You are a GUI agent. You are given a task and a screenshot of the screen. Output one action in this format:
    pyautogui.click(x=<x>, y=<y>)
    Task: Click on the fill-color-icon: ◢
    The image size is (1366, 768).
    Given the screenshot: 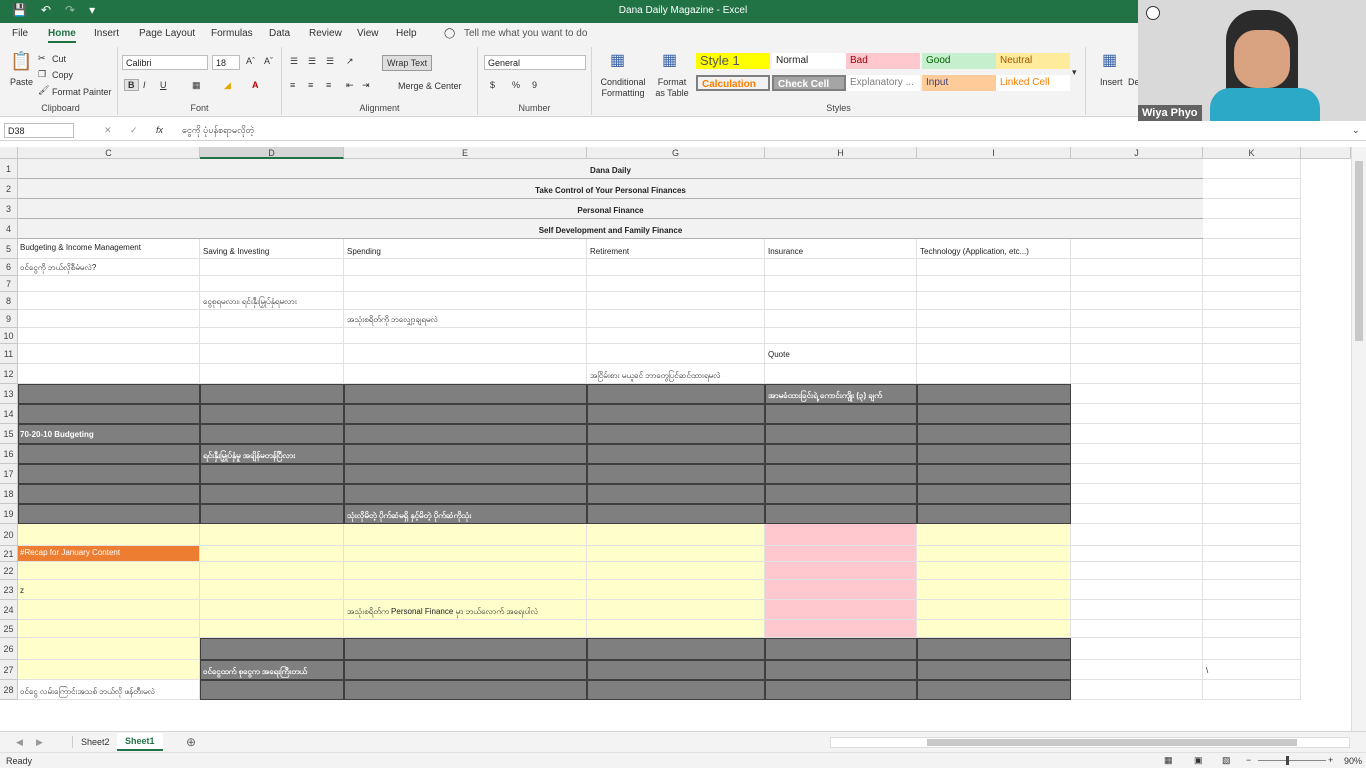 What is the action you would take?
    pyautogui.click(x=227, y=85)
    